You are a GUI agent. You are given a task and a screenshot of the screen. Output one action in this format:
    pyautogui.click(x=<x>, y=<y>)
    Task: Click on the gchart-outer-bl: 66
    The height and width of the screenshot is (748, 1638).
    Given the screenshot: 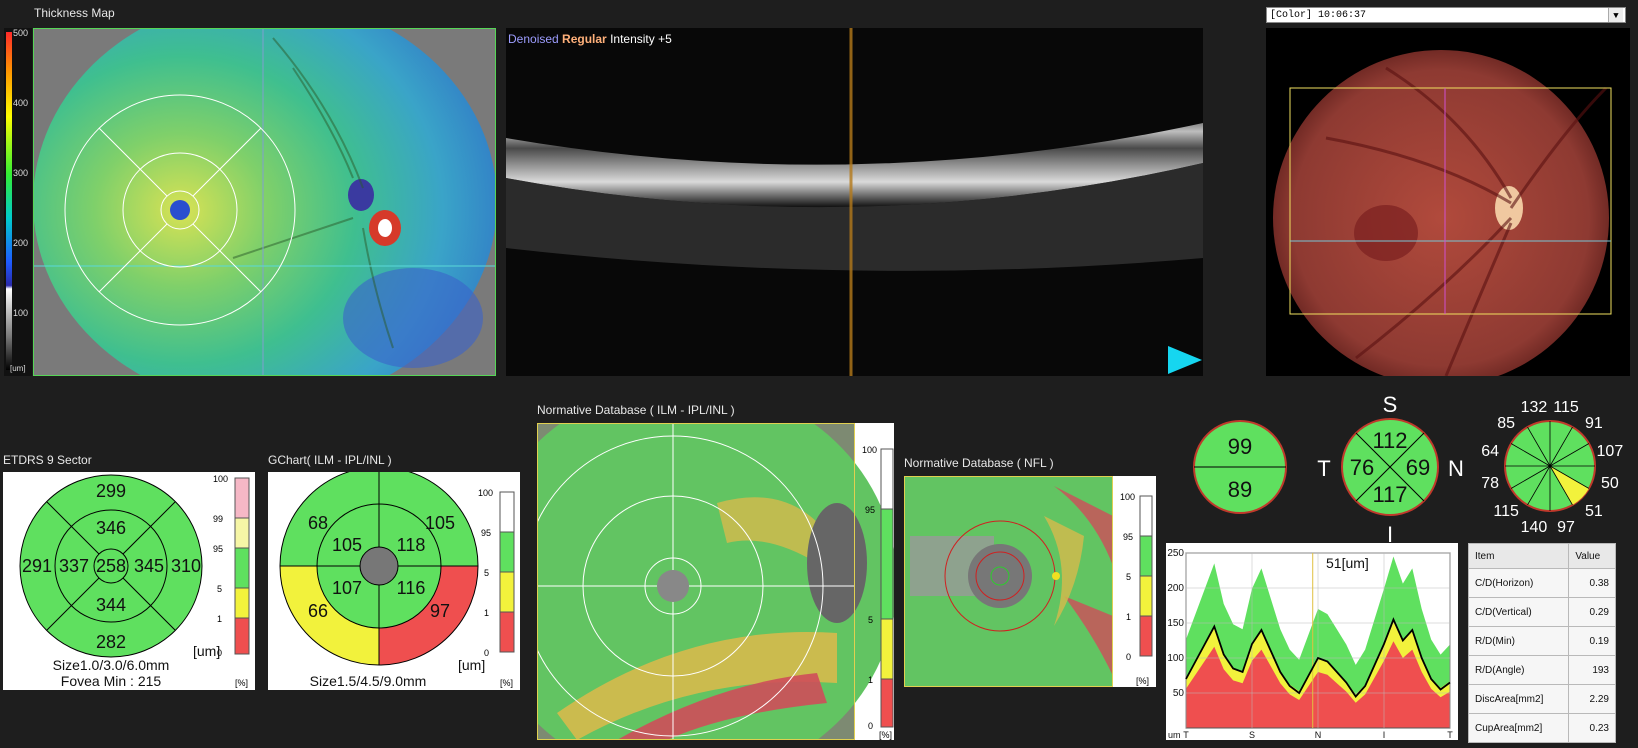 What is the action you would take?
    pyautogui.click(x=318, y=611)
    